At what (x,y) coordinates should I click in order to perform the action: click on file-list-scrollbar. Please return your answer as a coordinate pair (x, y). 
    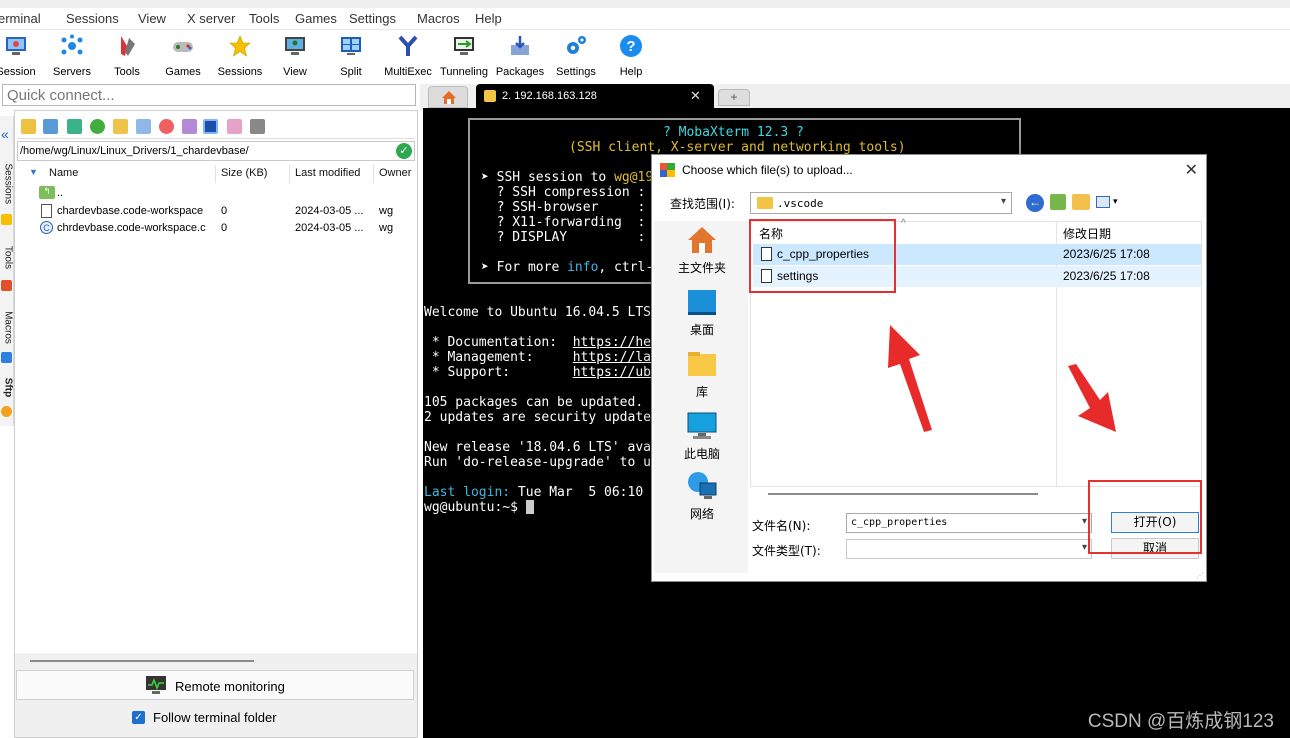
    Looking at the image, I should click on (903, 494).